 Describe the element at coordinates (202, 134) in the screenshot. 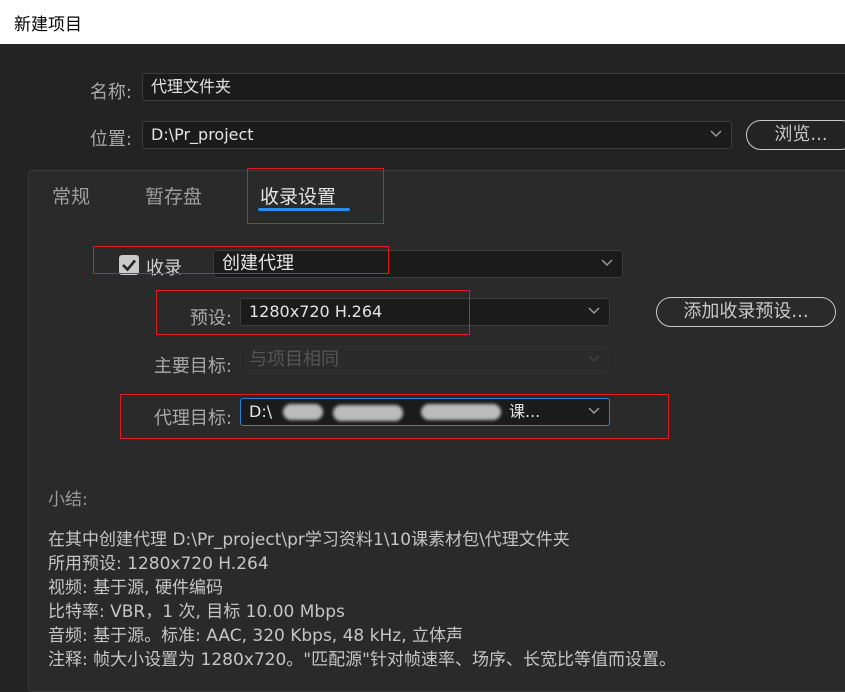

I see `location-value: D:\Pr_project` at that location.